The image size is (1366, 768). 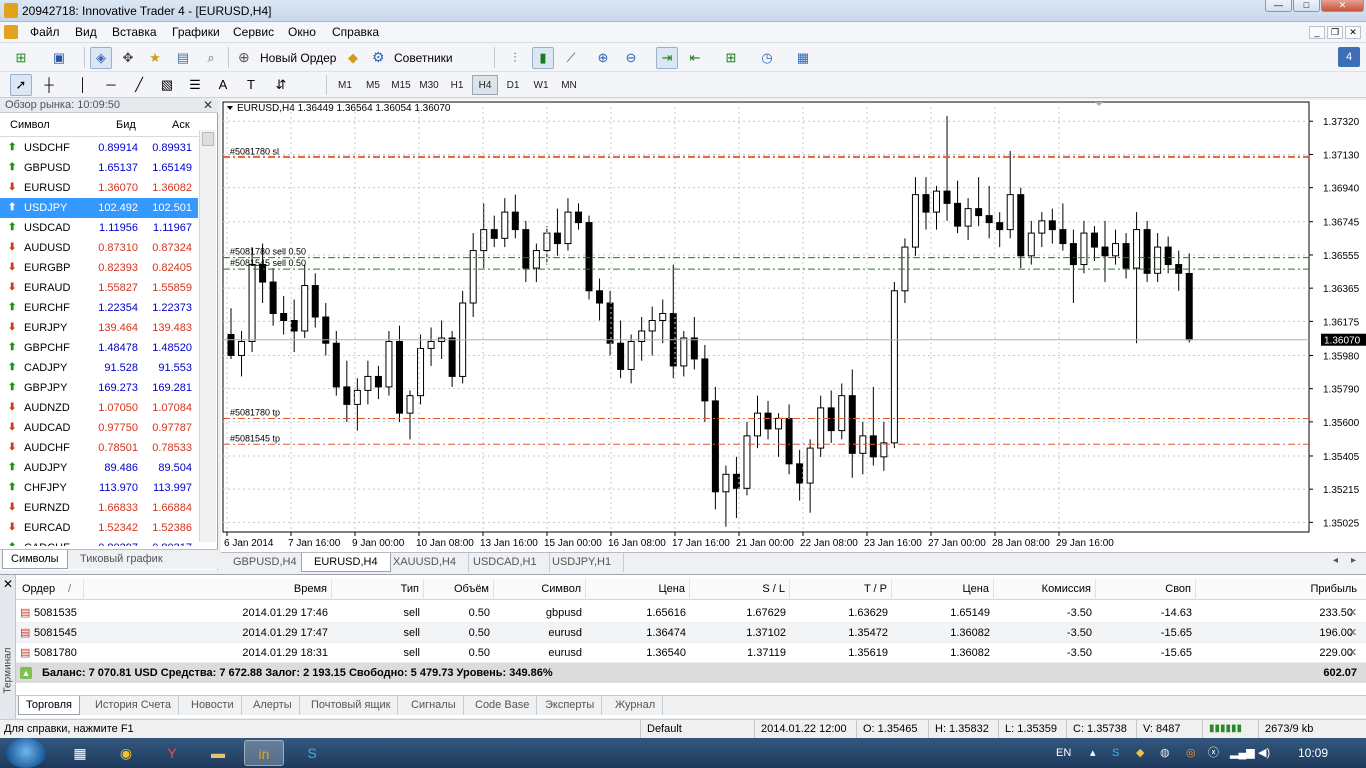 What do you see at coordinates (1335, 32) in the screenshot?
I see `mdi-restore-button: ❐` at bounding box center [1335, 32].